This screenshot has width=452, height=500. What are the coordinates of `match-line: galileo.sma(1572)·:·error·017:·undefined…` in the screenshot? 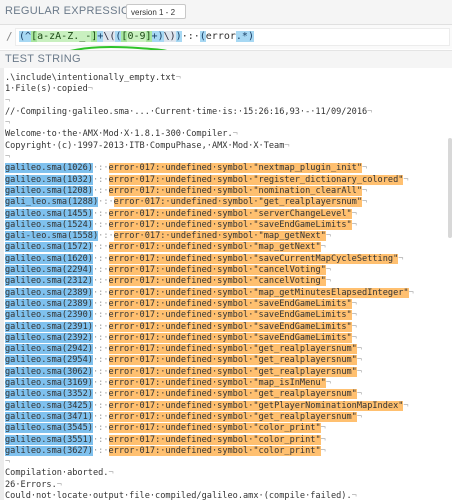 It's located at (209, 247).